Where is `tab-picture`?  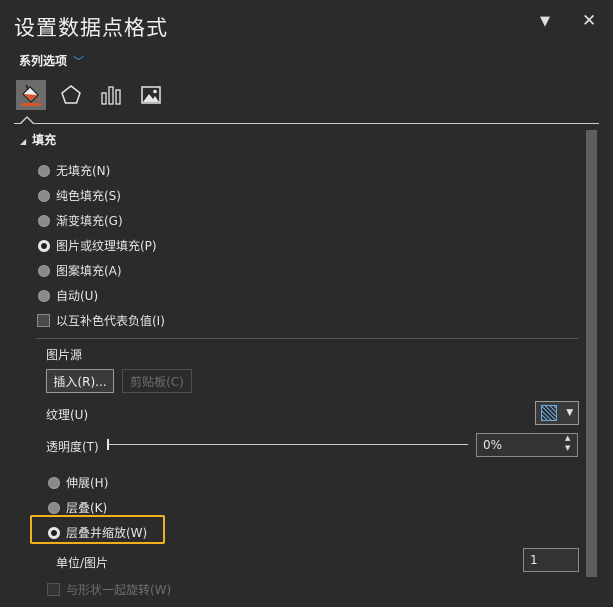 tab-picture is located at coordinates (151, 95).